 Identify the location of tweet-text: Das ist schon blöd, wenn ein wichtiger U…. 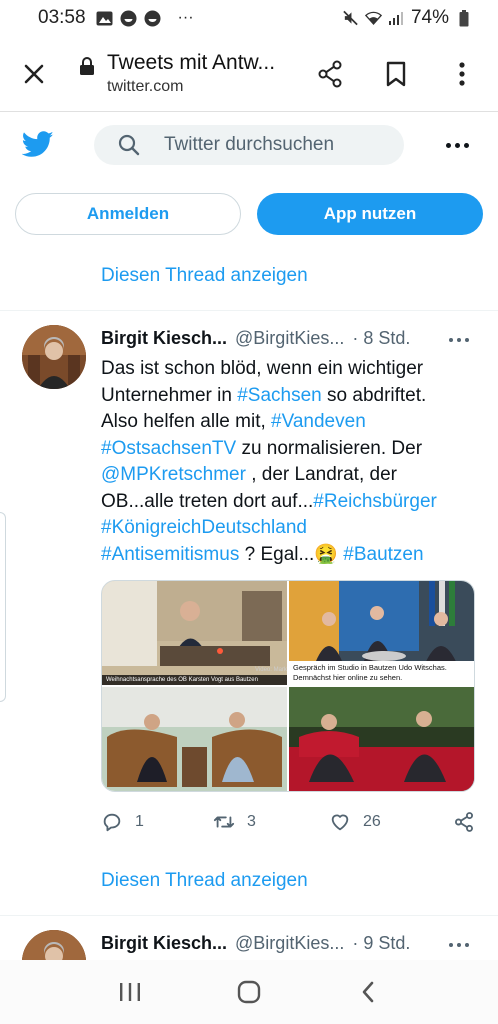
(269, 461).